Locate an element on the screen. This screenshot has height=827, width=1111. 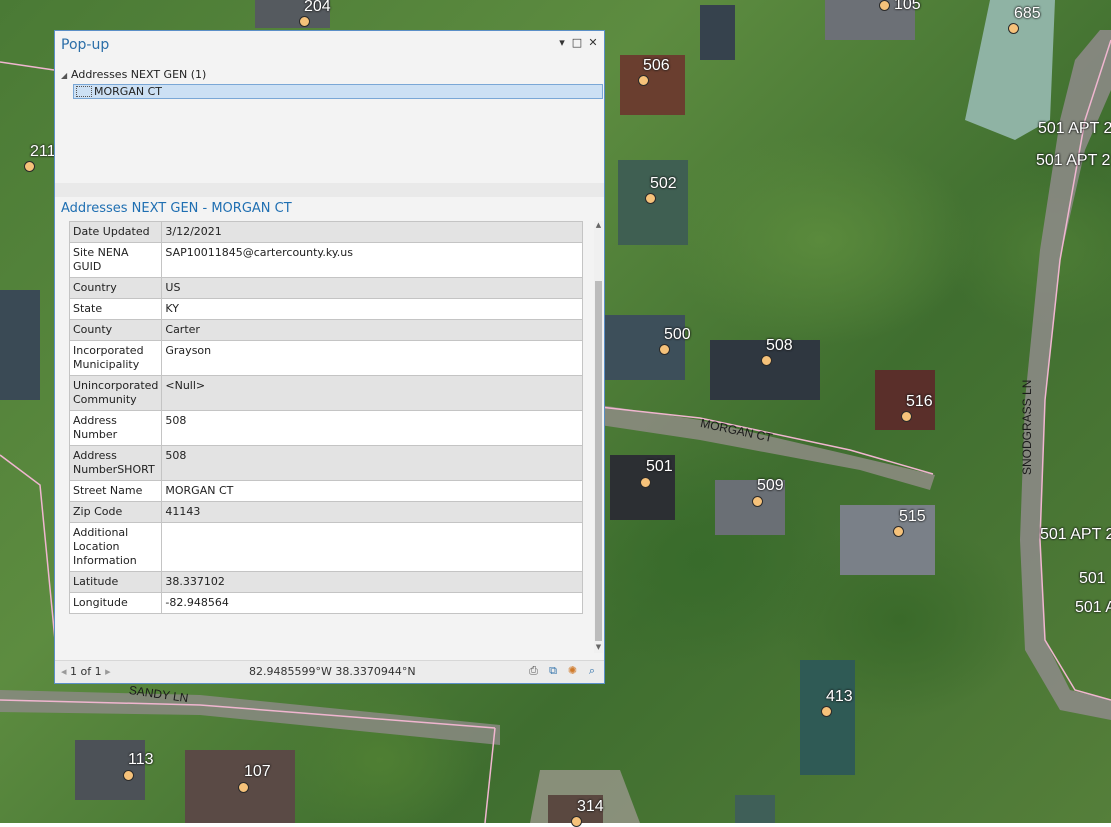
attribute-row: Address NumberSHORT 508 is located at coordinates (325, 463).